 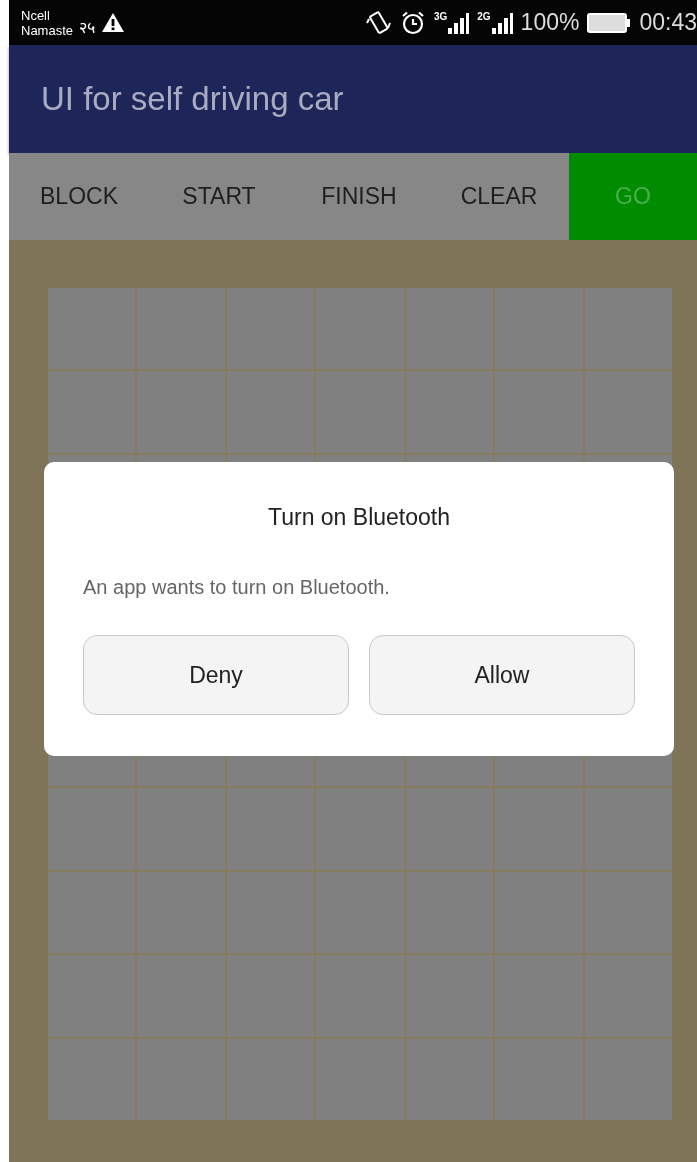 I want to click on toolbar-button: START, so click(x=219, y=196).